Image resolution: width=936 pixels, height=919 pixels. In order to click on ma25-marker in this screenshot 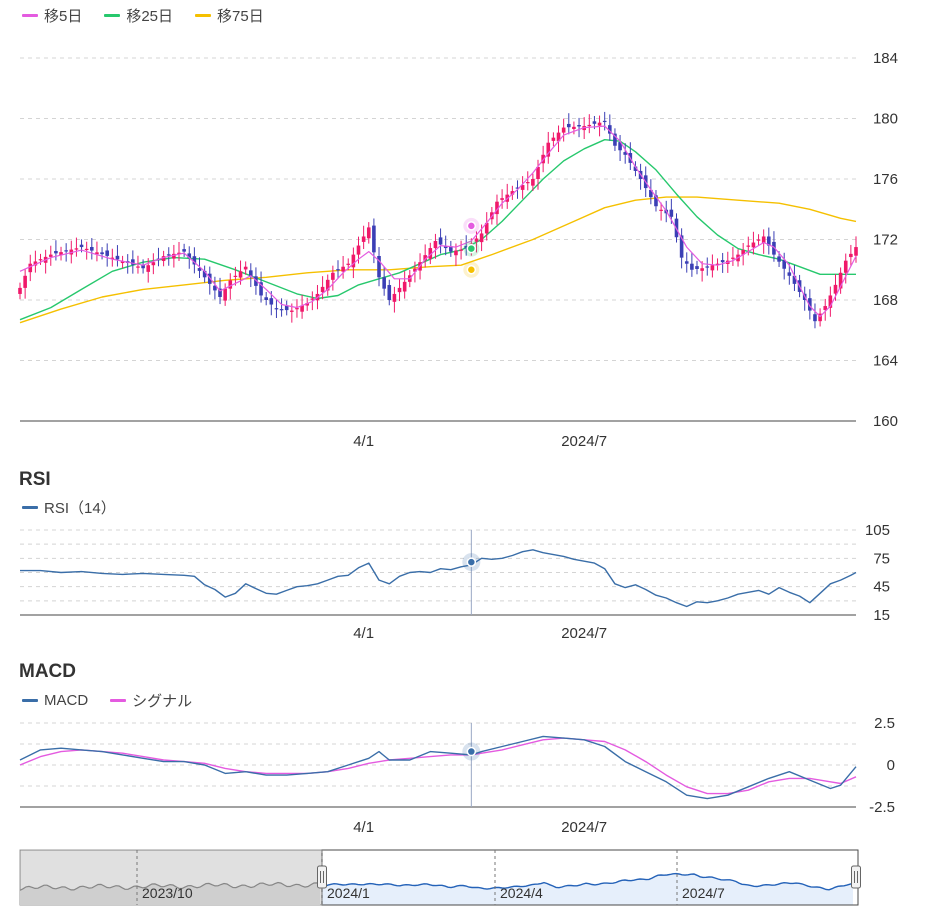, I will do `click(471, 248)`.